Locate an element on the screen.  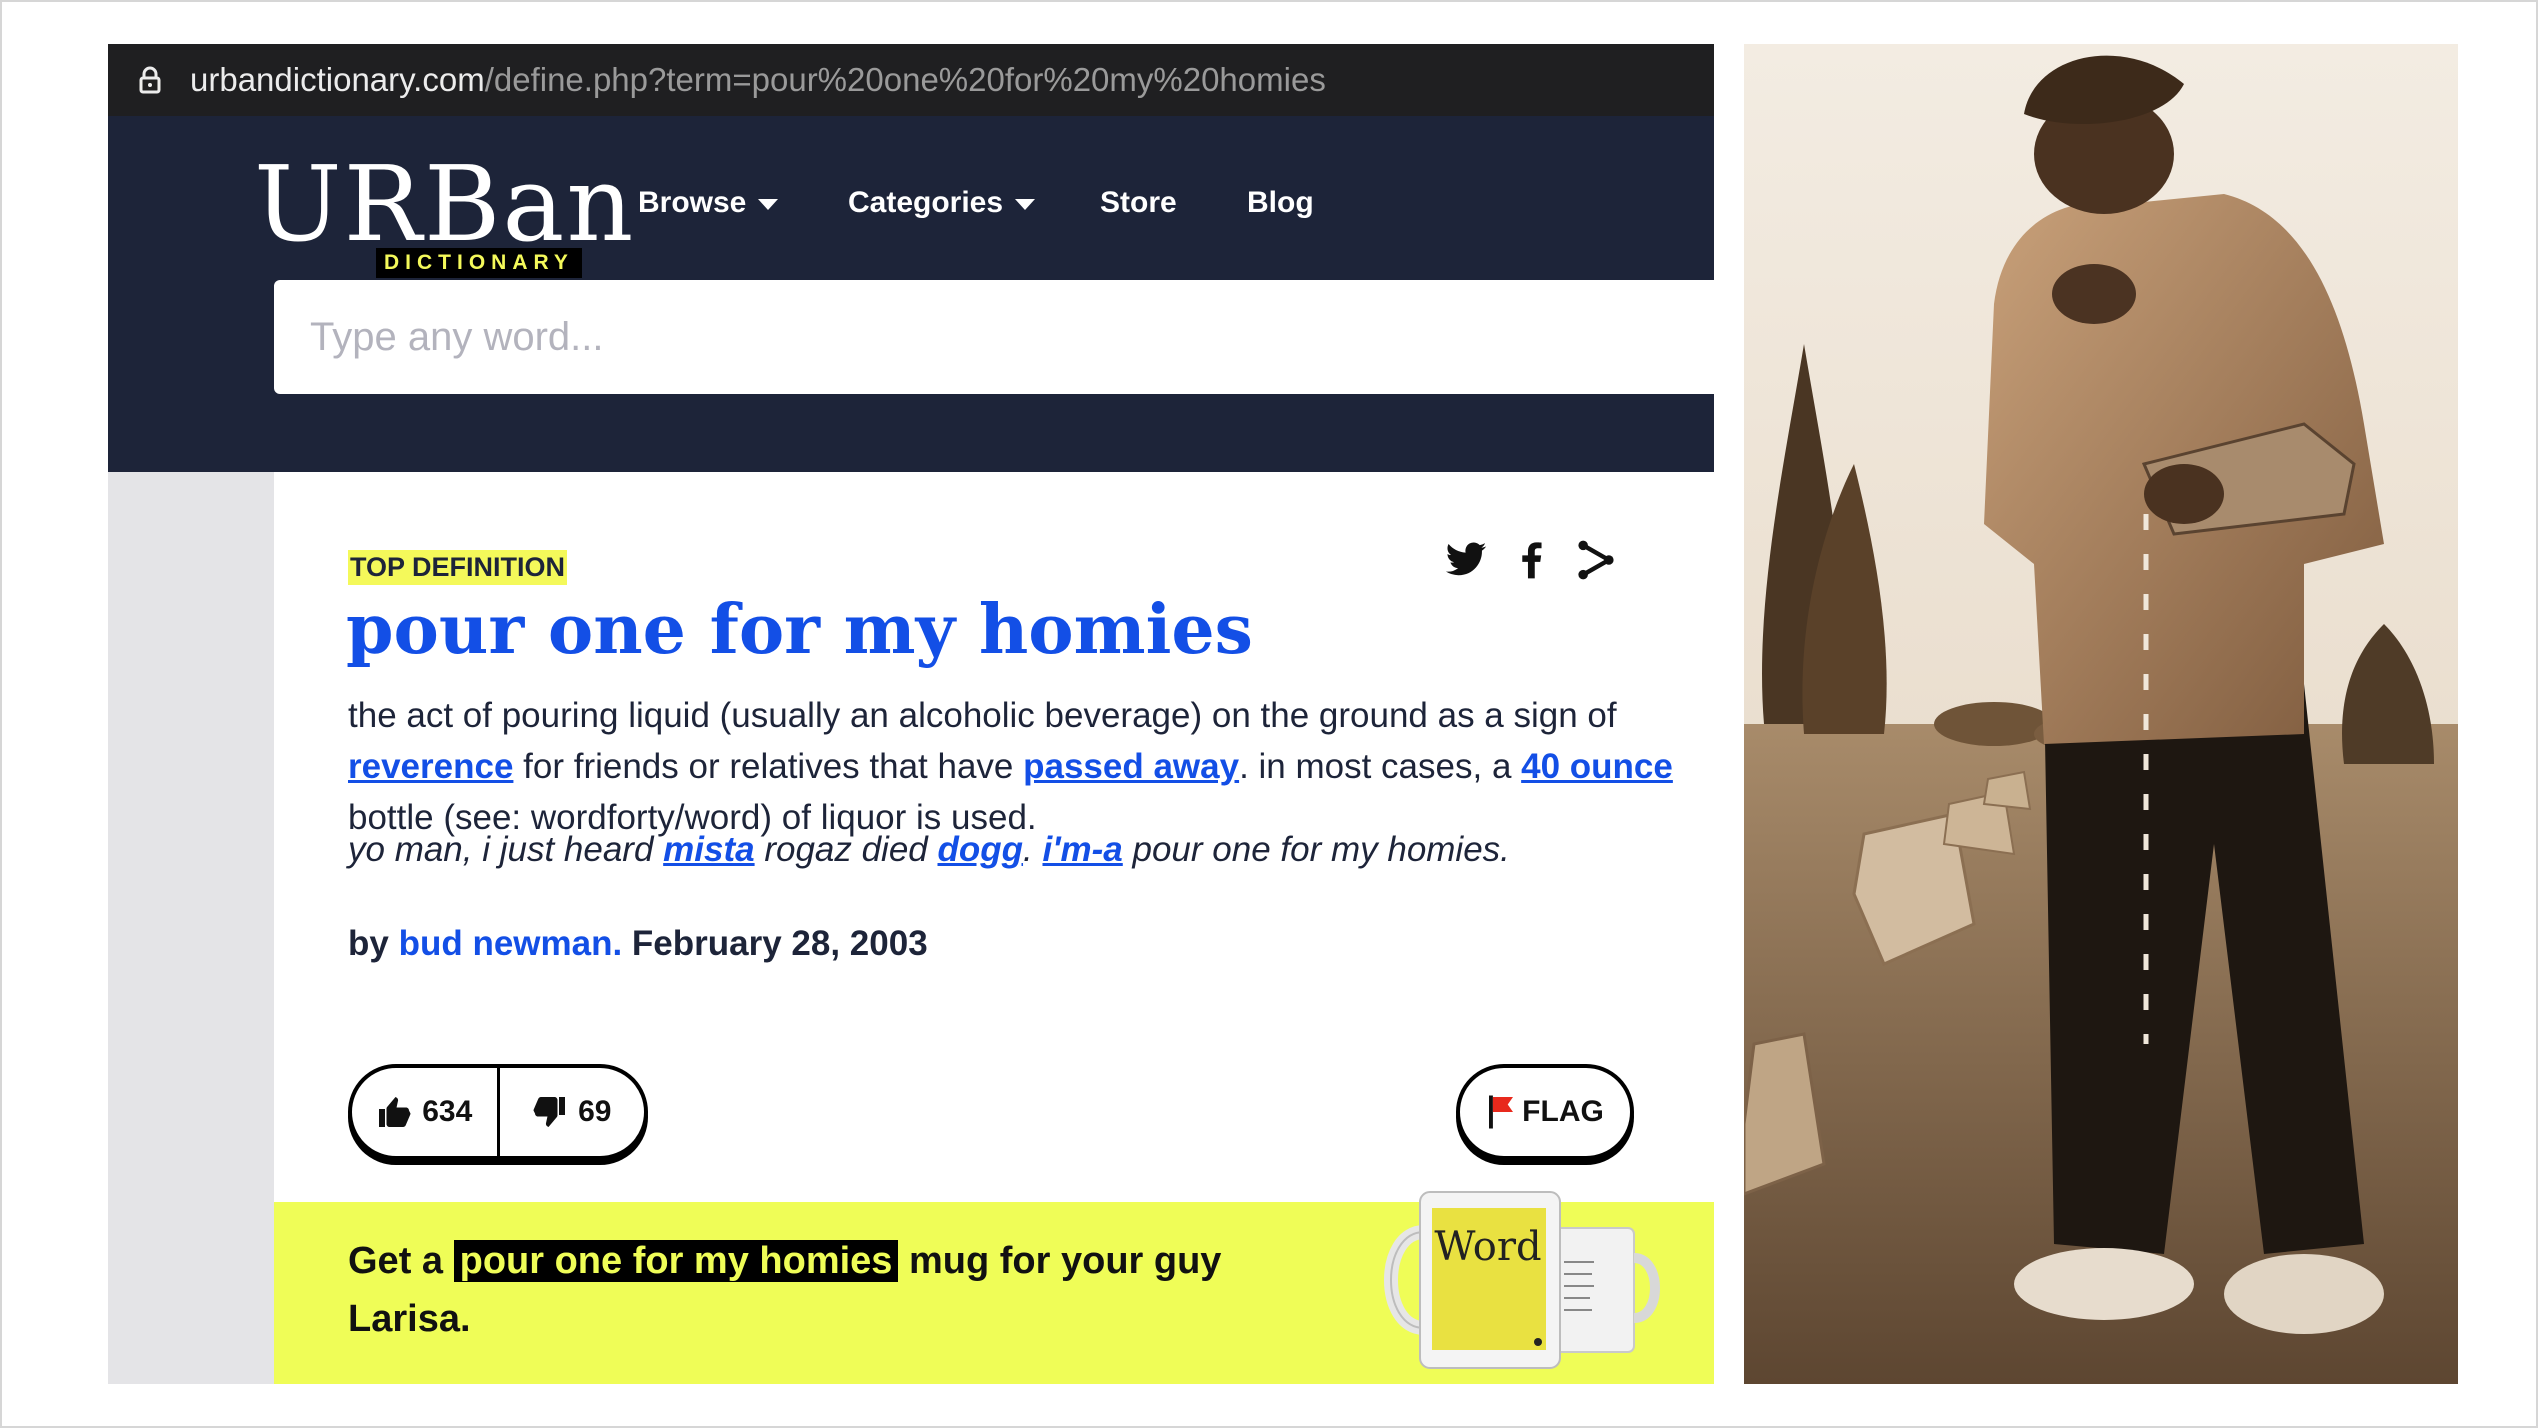
lock-icon is located at coordinates (150, 80).